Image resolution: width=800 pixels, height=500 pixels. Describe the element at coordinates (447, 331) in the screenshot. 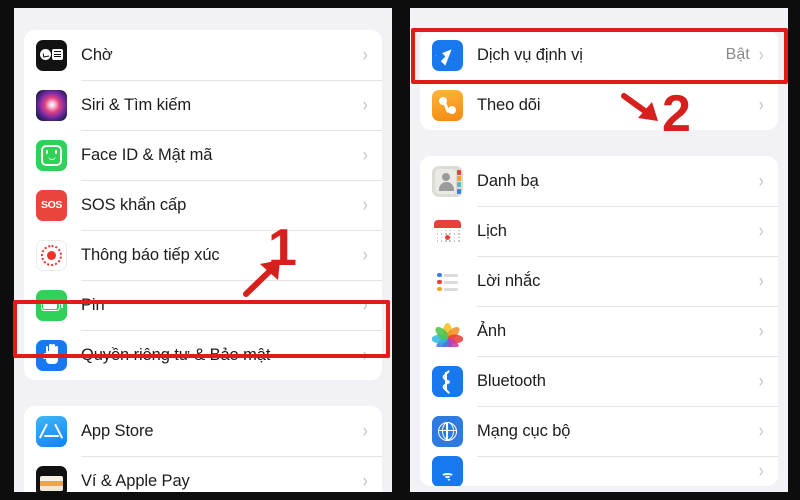

I see `photos-icon` at that location.